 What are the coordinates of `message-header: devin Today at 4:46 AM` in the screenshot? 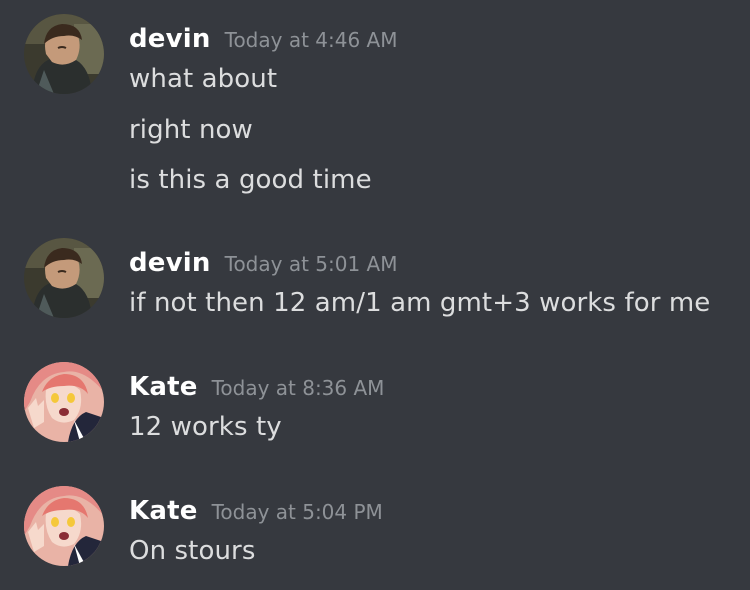 It's located at (263, 44).